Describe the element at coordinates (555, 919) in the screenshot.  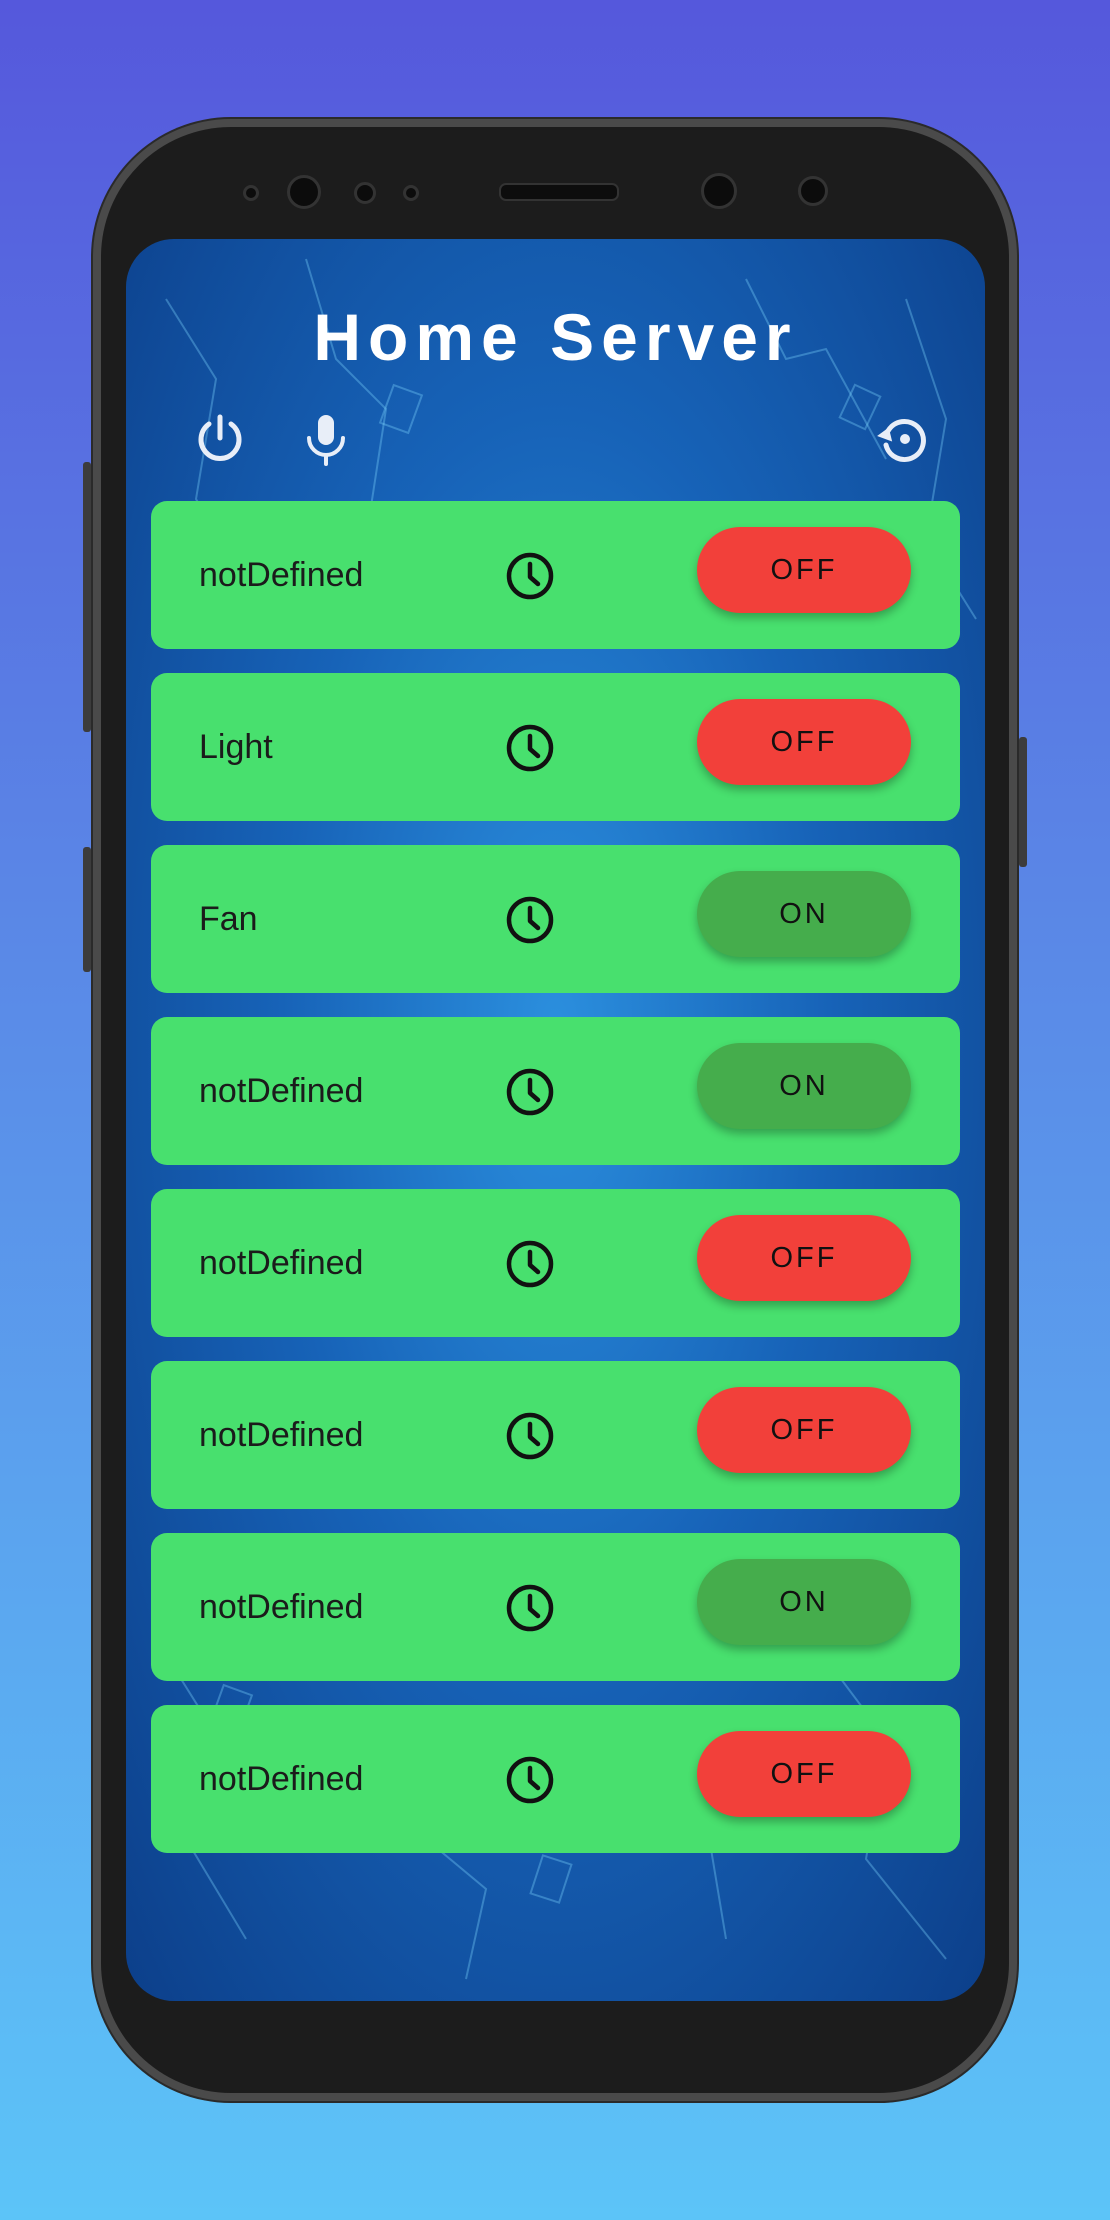
I see `device-row: Fan ON` at that location.